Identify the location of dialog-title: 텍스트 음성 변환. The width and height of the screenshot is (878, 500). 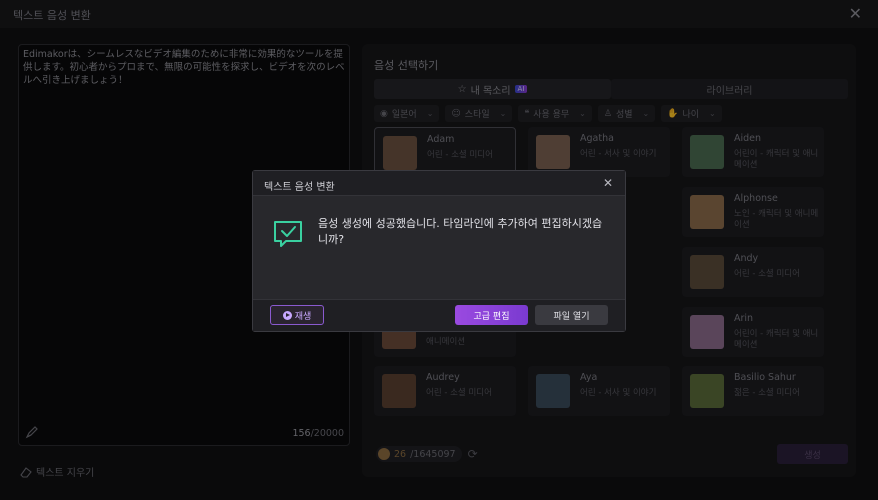
(299, 187).